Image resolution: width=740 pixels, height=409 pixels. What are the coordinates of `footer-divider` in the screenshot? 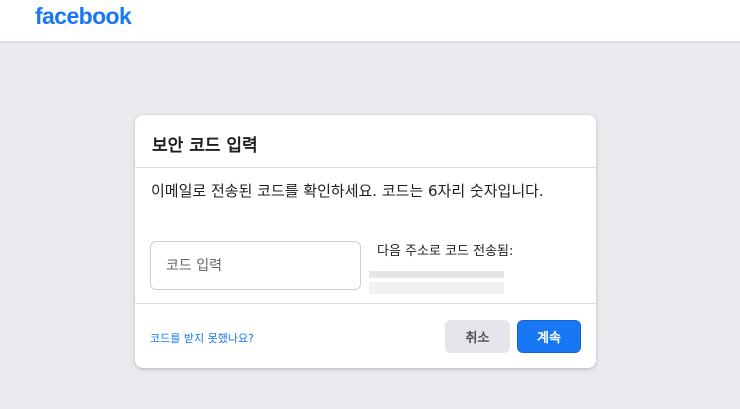 It's located at (365, 303).